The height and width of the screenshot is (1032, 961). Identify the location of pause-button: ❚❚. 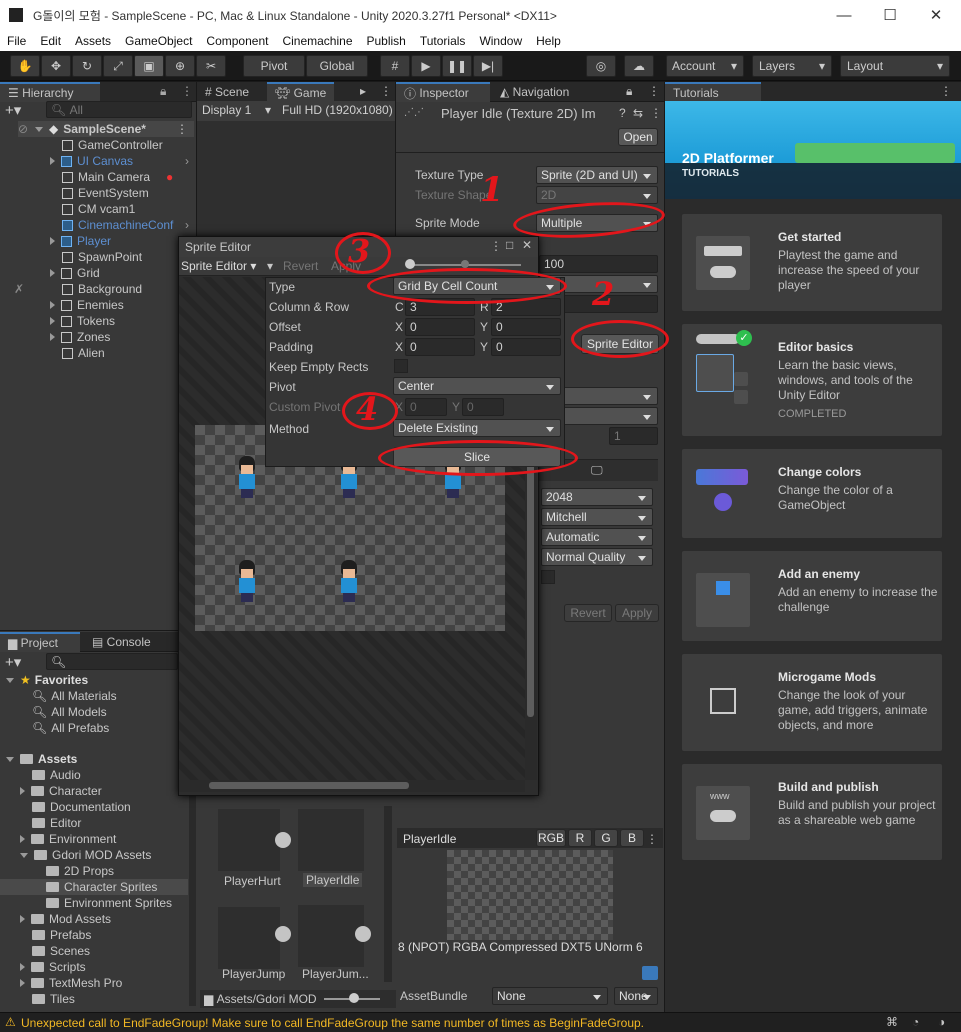
(457, 66).